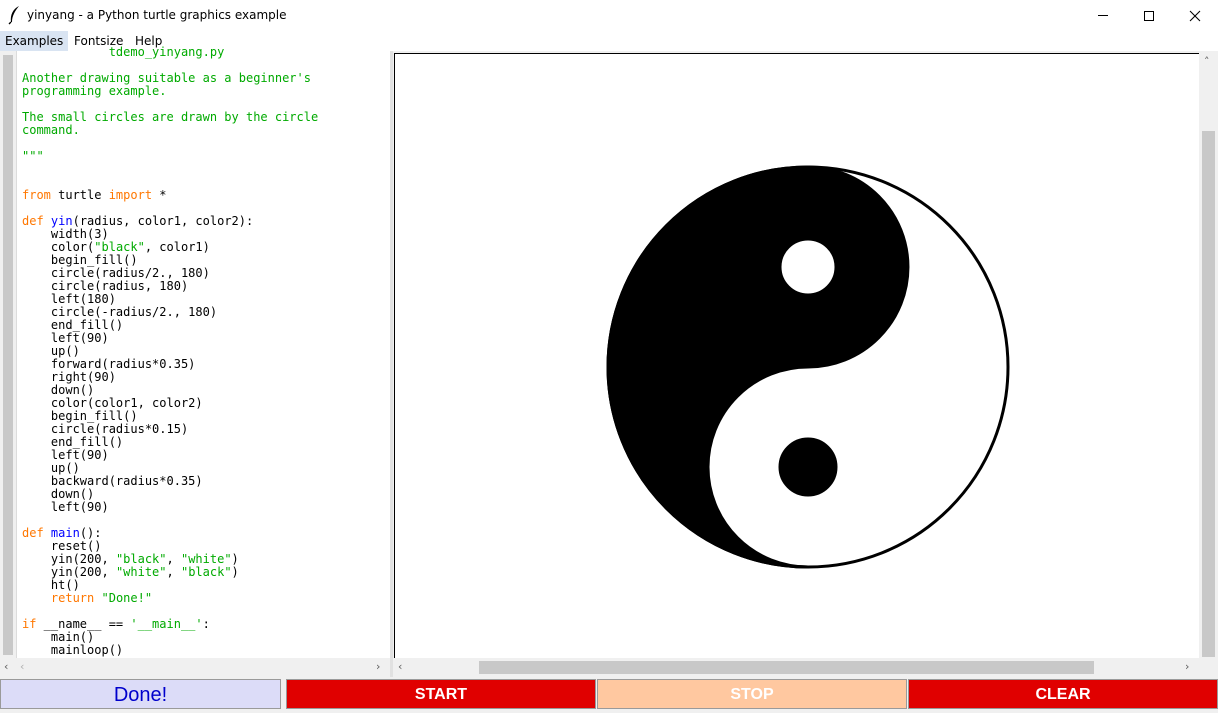 This screenshot has height=713, width=1218. I want to click on code-token: turtle, so click(79, 195).